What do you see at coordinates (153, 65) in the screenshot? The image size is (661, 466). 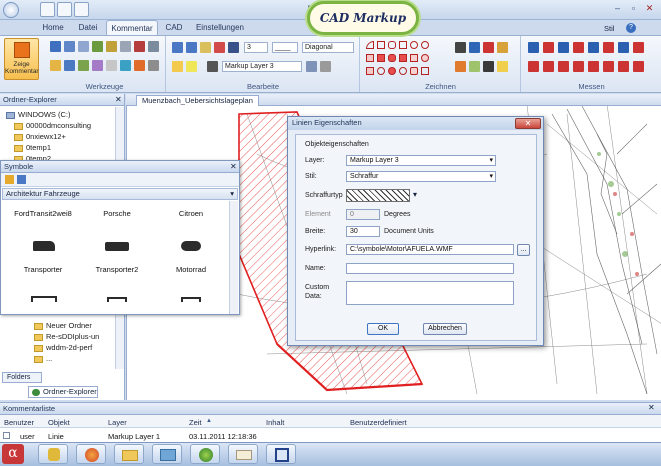 I see `list-tool-icon` at bounding box center [153, 65].